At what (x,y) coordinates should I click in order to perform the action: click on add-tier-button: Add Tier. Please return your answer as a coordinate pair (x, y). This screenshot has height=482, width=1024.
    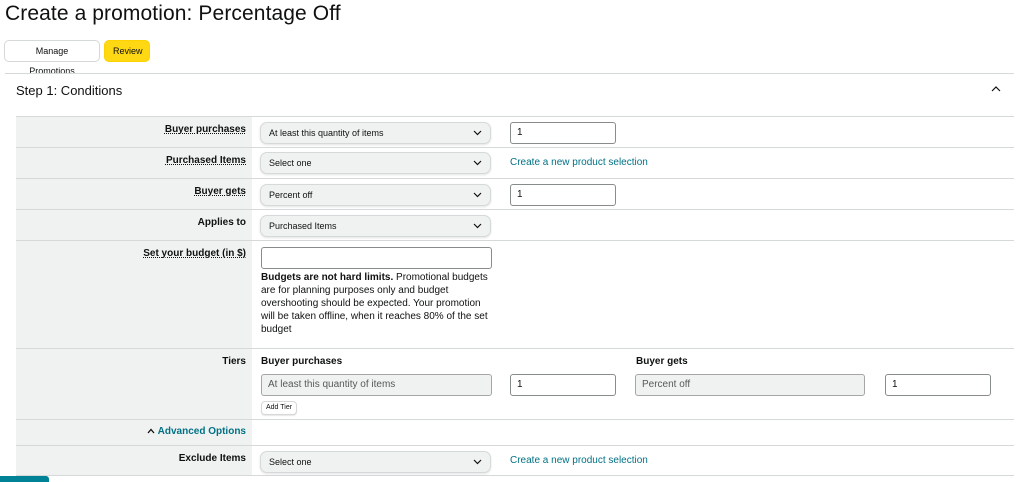
    Looking at the image, I should click on (279, 408).